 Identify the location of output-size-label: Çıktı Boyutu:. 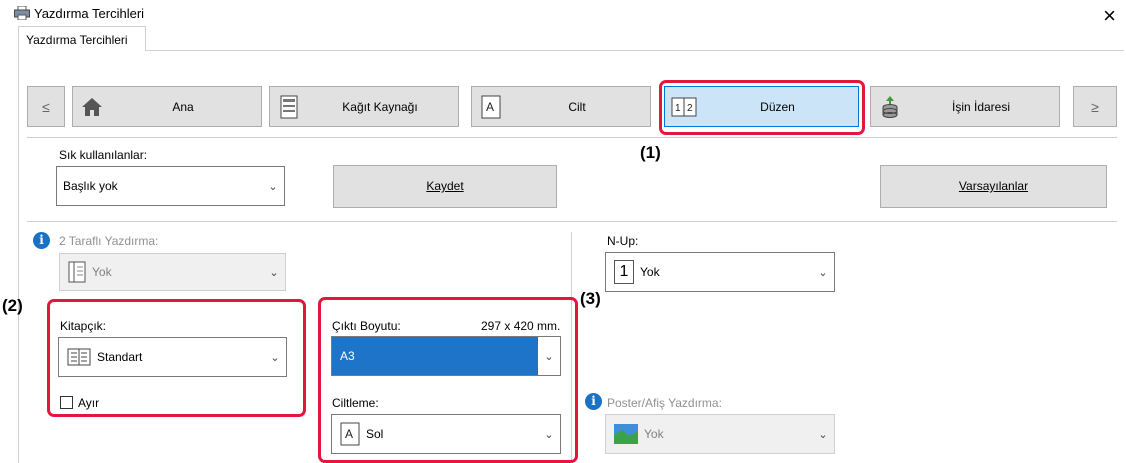
(366, 326).